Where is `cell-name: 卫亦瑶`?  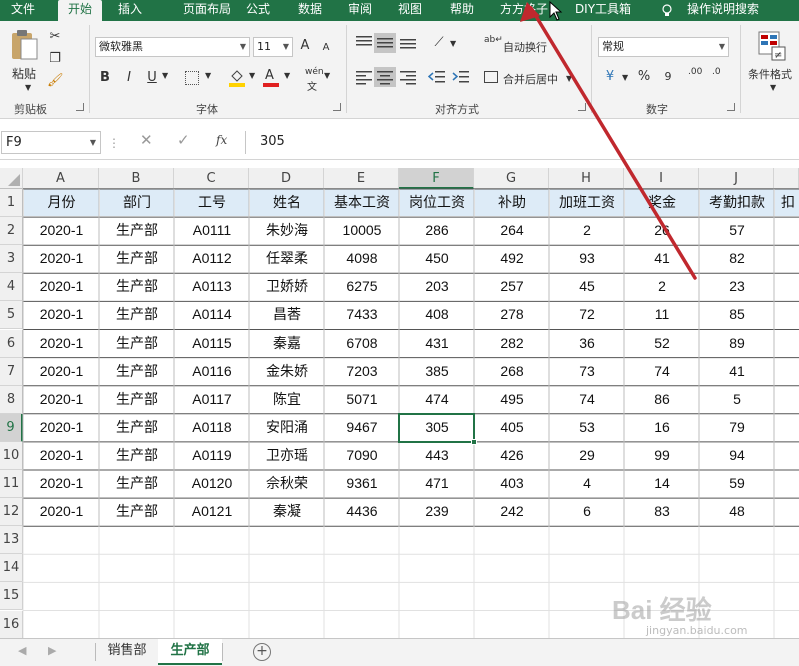
cell-name: 卫亦瑶 is located at coordinates (287, 455).